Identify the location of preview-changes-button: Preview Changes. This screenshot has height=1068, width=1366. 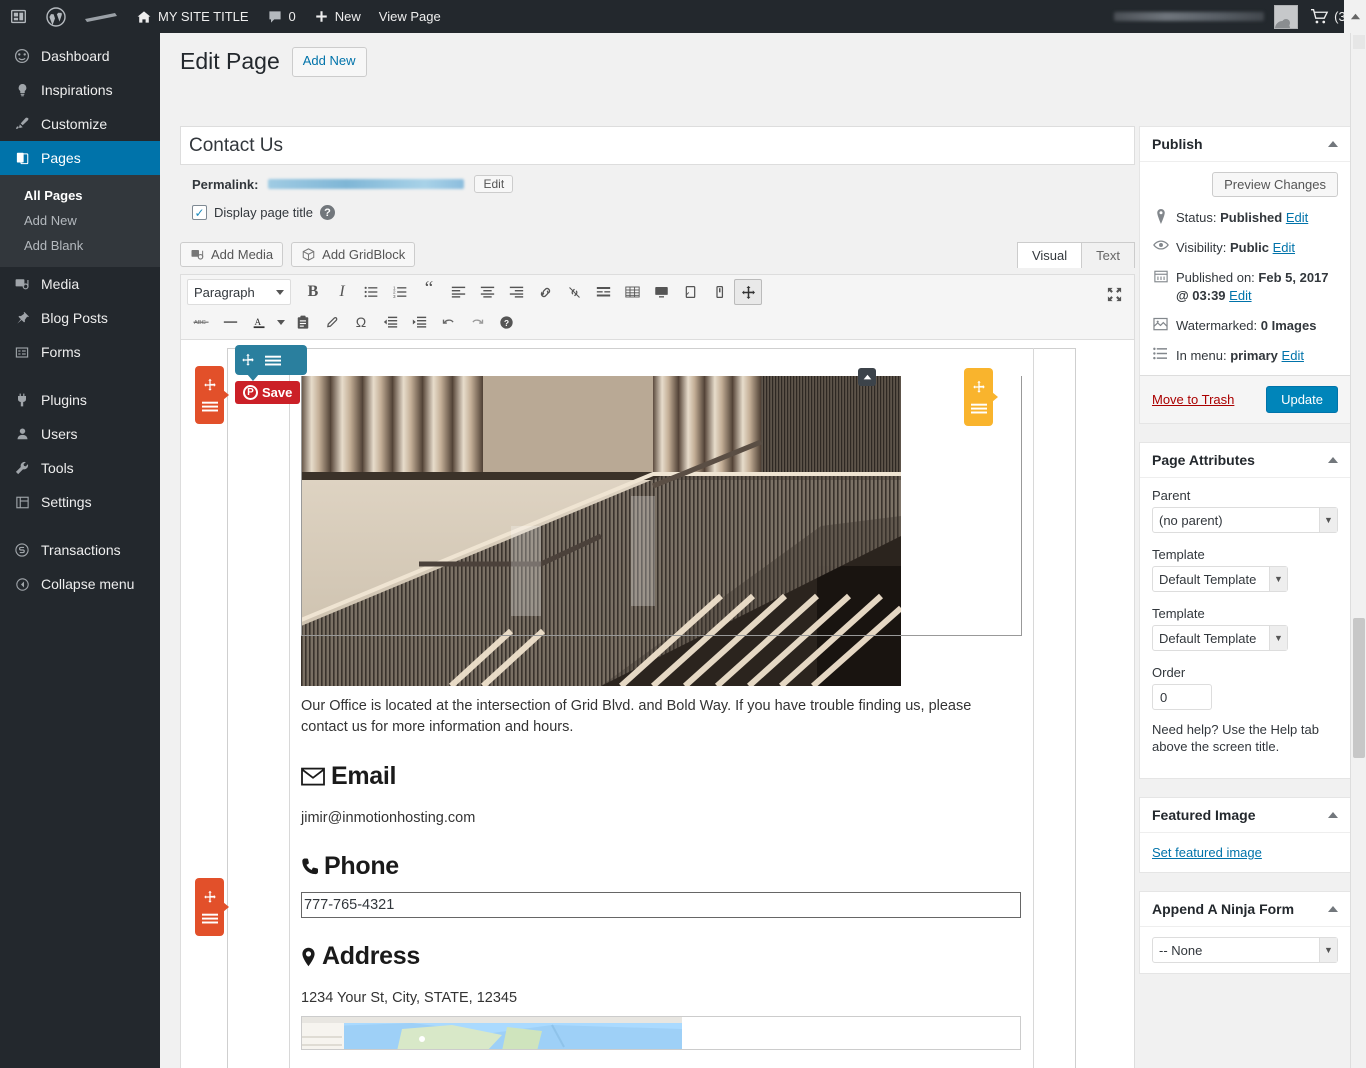
(1275, 184).